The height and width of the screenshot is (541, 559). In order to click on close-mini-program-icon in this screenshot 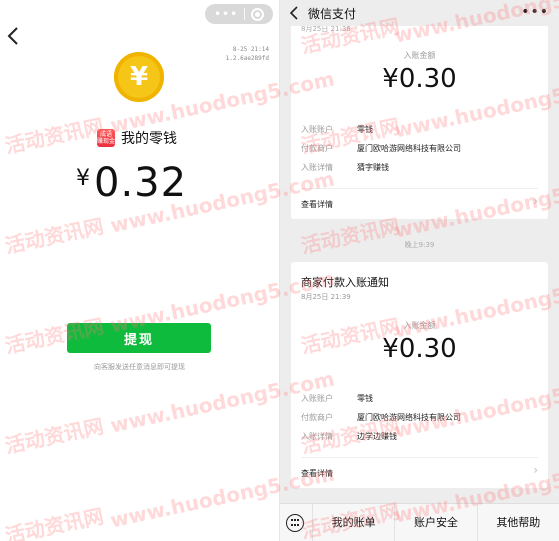, I will do `click(258, 14)`.